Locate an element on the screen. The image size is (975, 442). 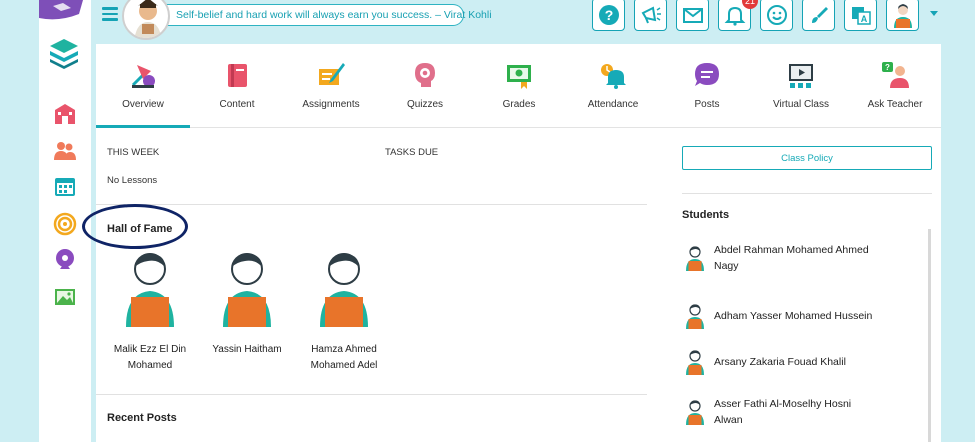
school-icon is located at coordinates (65, 114).